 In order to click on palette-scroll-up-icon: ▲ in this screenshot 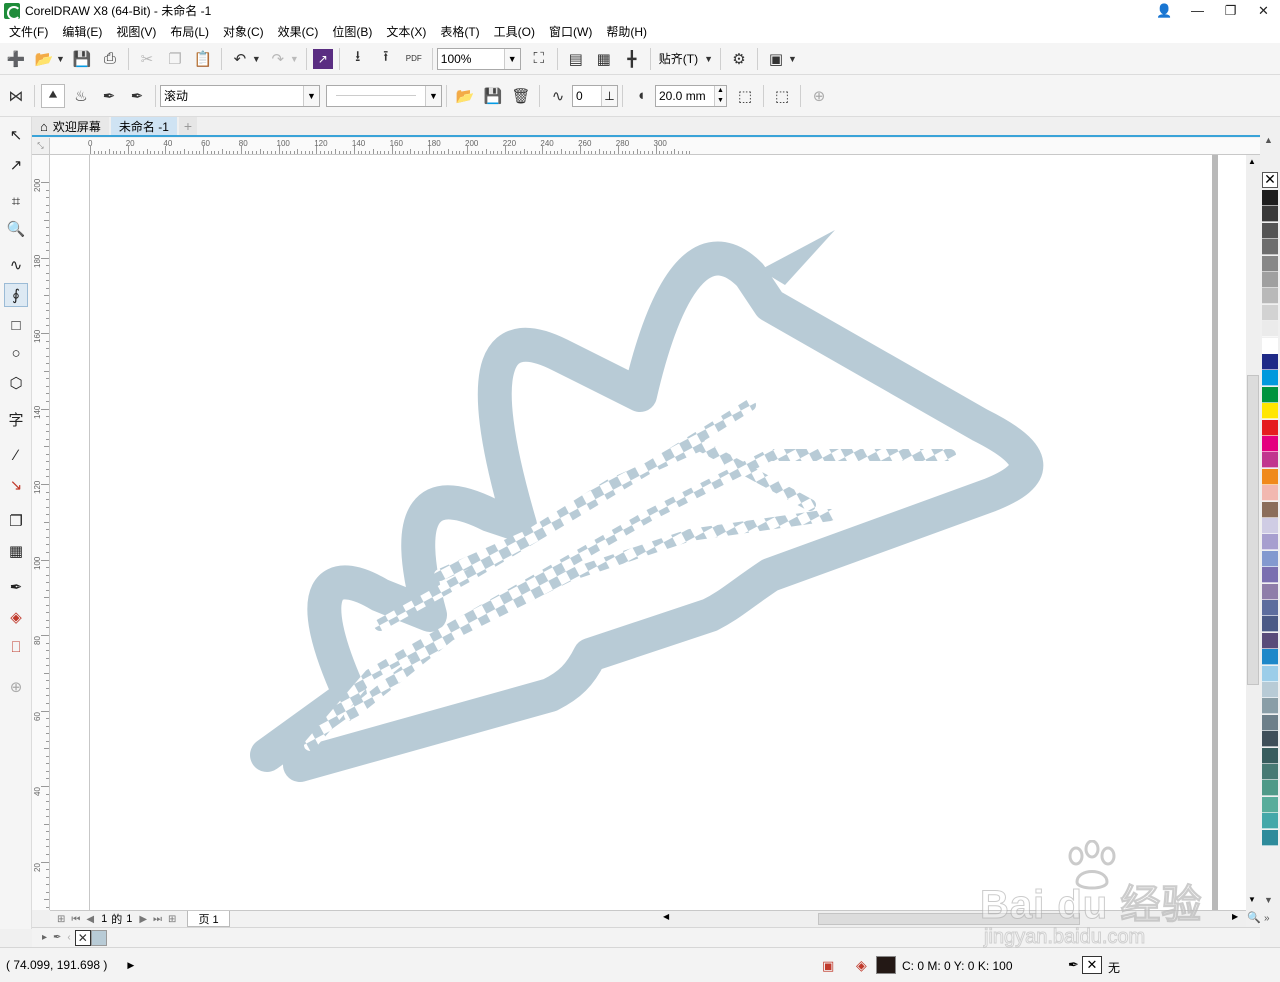, I will do `click(1268, 140)`.